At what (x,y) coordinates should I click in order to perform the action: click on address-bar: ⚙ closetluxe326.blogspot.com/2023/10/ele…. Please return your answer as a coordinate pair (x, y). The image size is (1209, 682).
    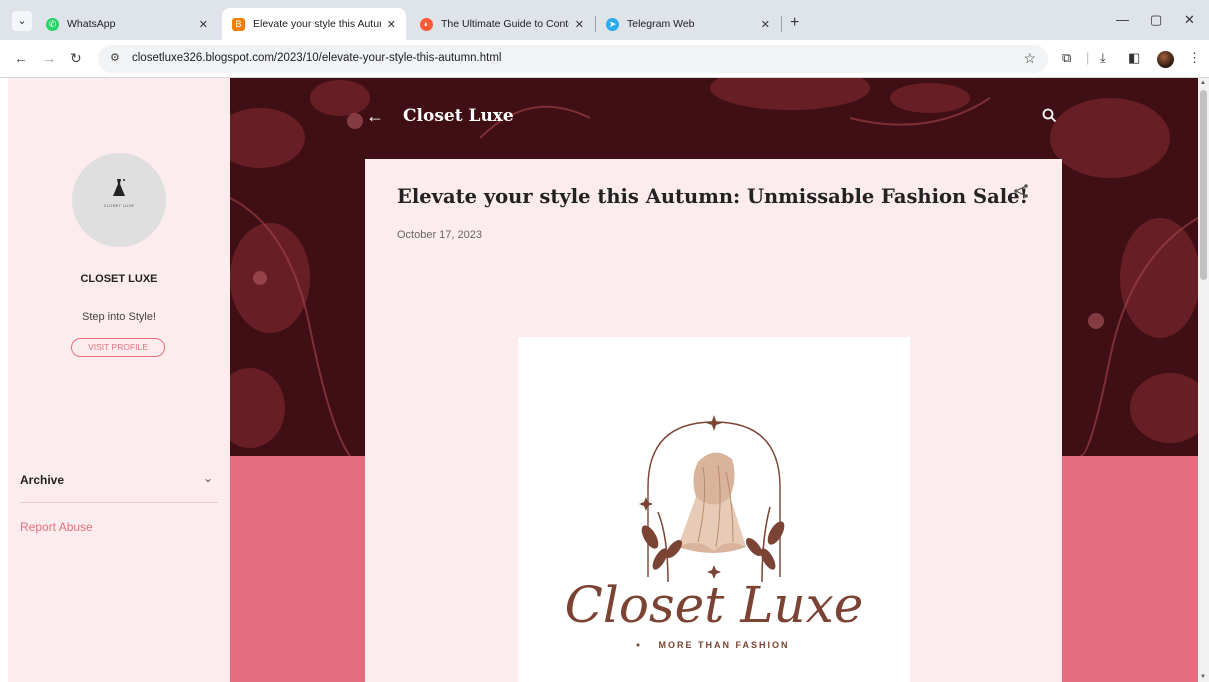
    Looking at the image, I should click on (573, 59).